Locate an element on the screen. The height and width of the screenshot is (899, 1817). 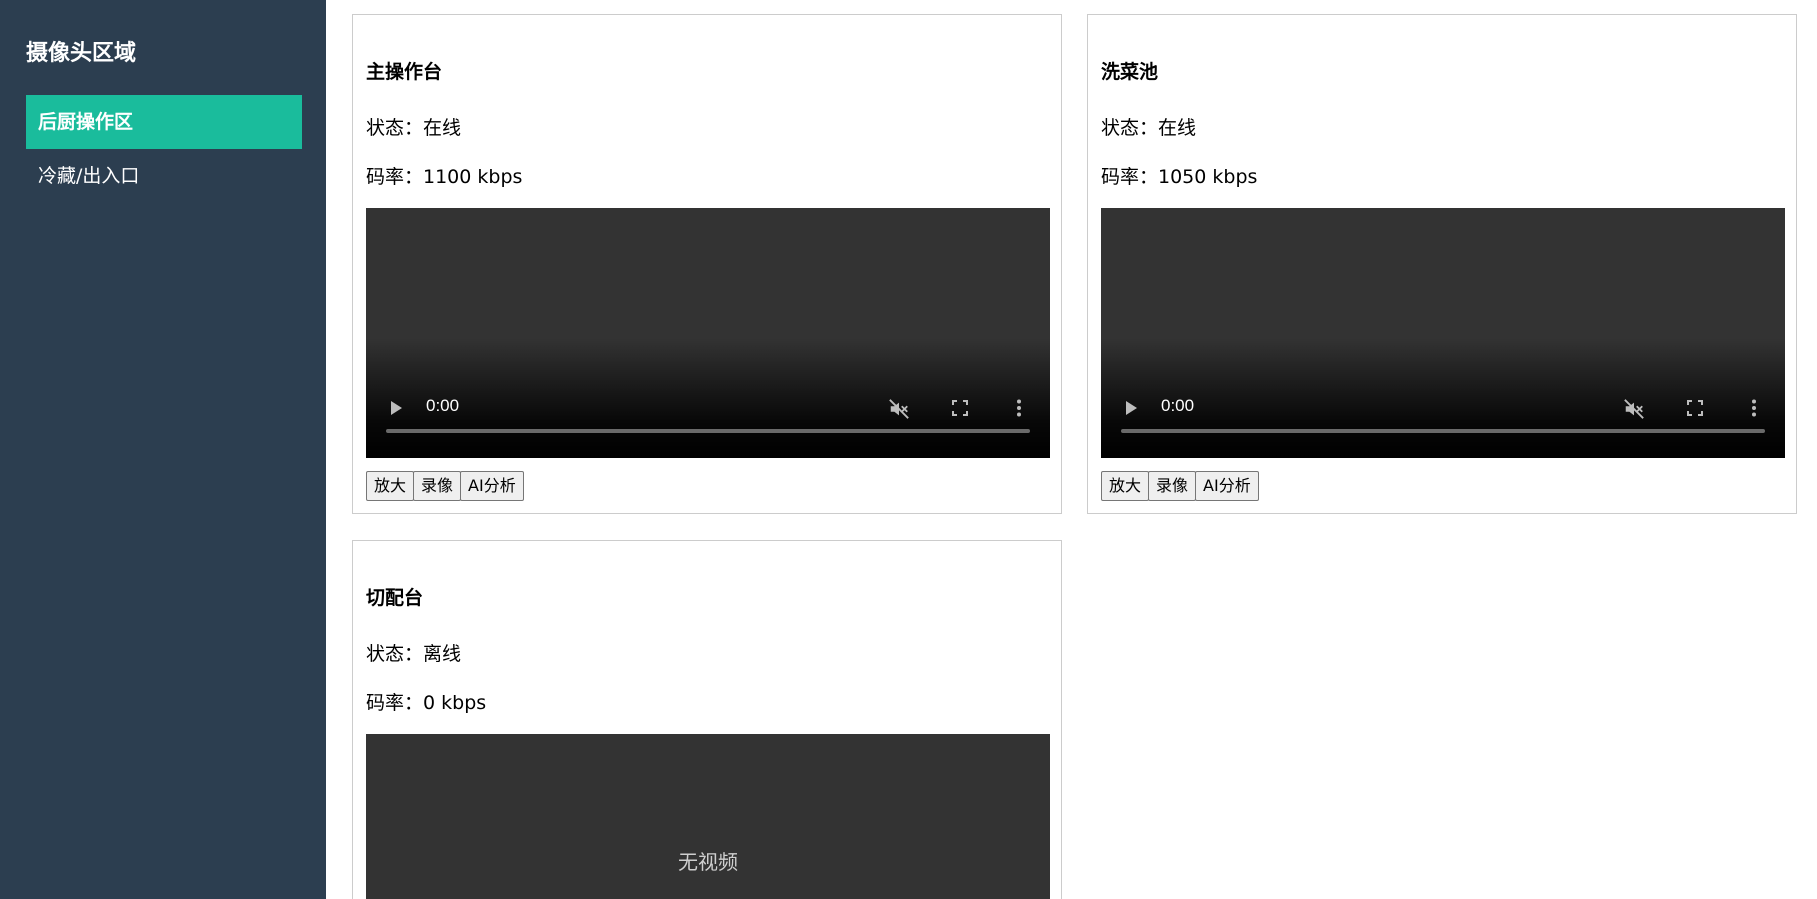
sidebar-item-kitchen-operation: 后厨操作区 is located at coordinates (164, 122).